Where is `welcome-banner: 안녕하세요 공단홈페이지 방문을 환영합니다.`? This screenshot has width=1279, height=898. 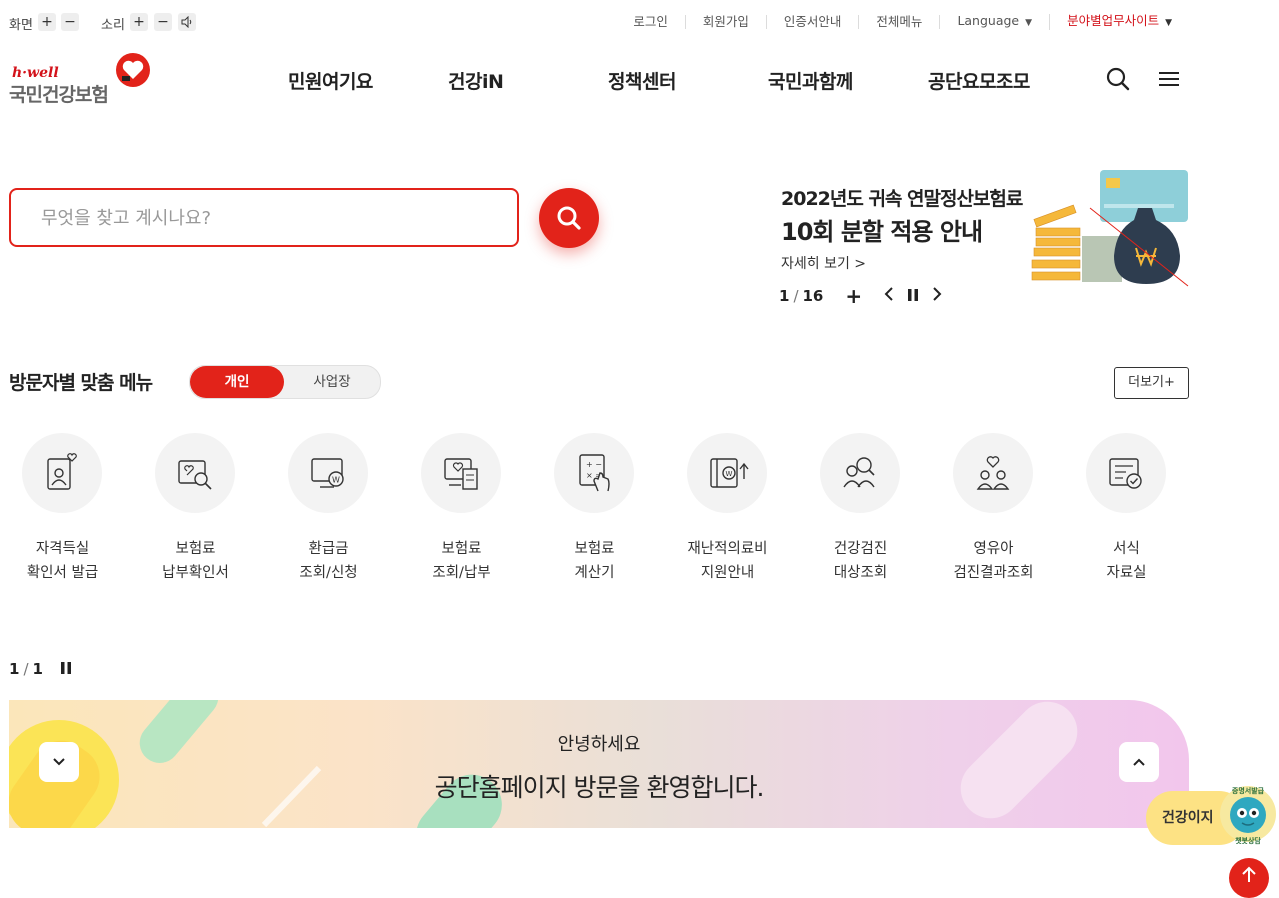 welcome-banner: 안녕하세요 공단홈페이지 방문을 환영합니다. is located at coordinates (599, 764).